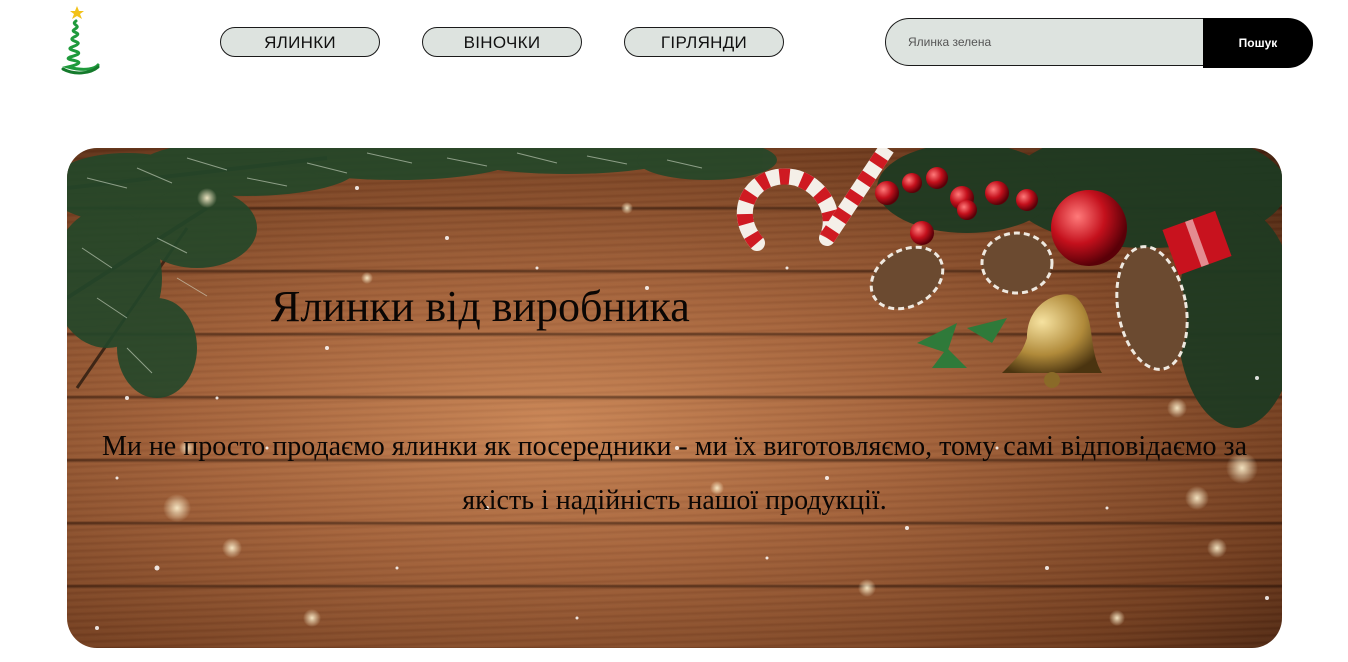 This screenshot has height=662, width=1348. I want to click on logo, so click(79, 40).